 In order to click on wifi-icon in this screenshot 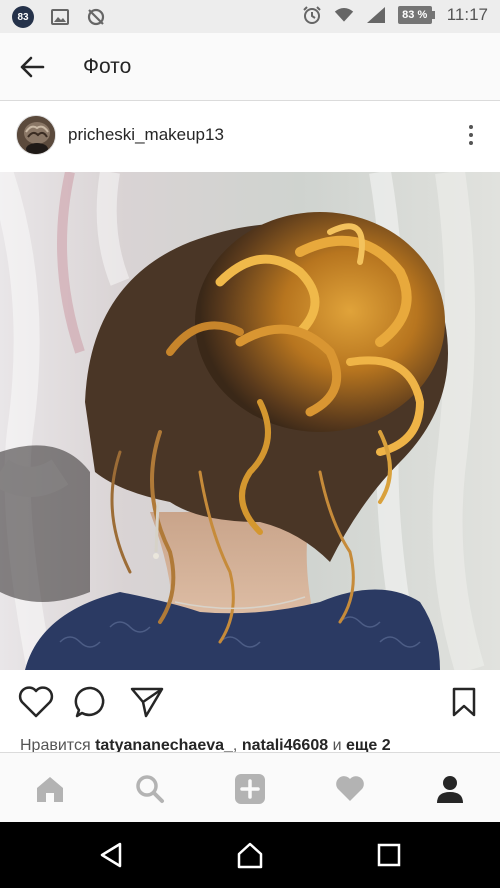, I will do `click(344, 15)`.